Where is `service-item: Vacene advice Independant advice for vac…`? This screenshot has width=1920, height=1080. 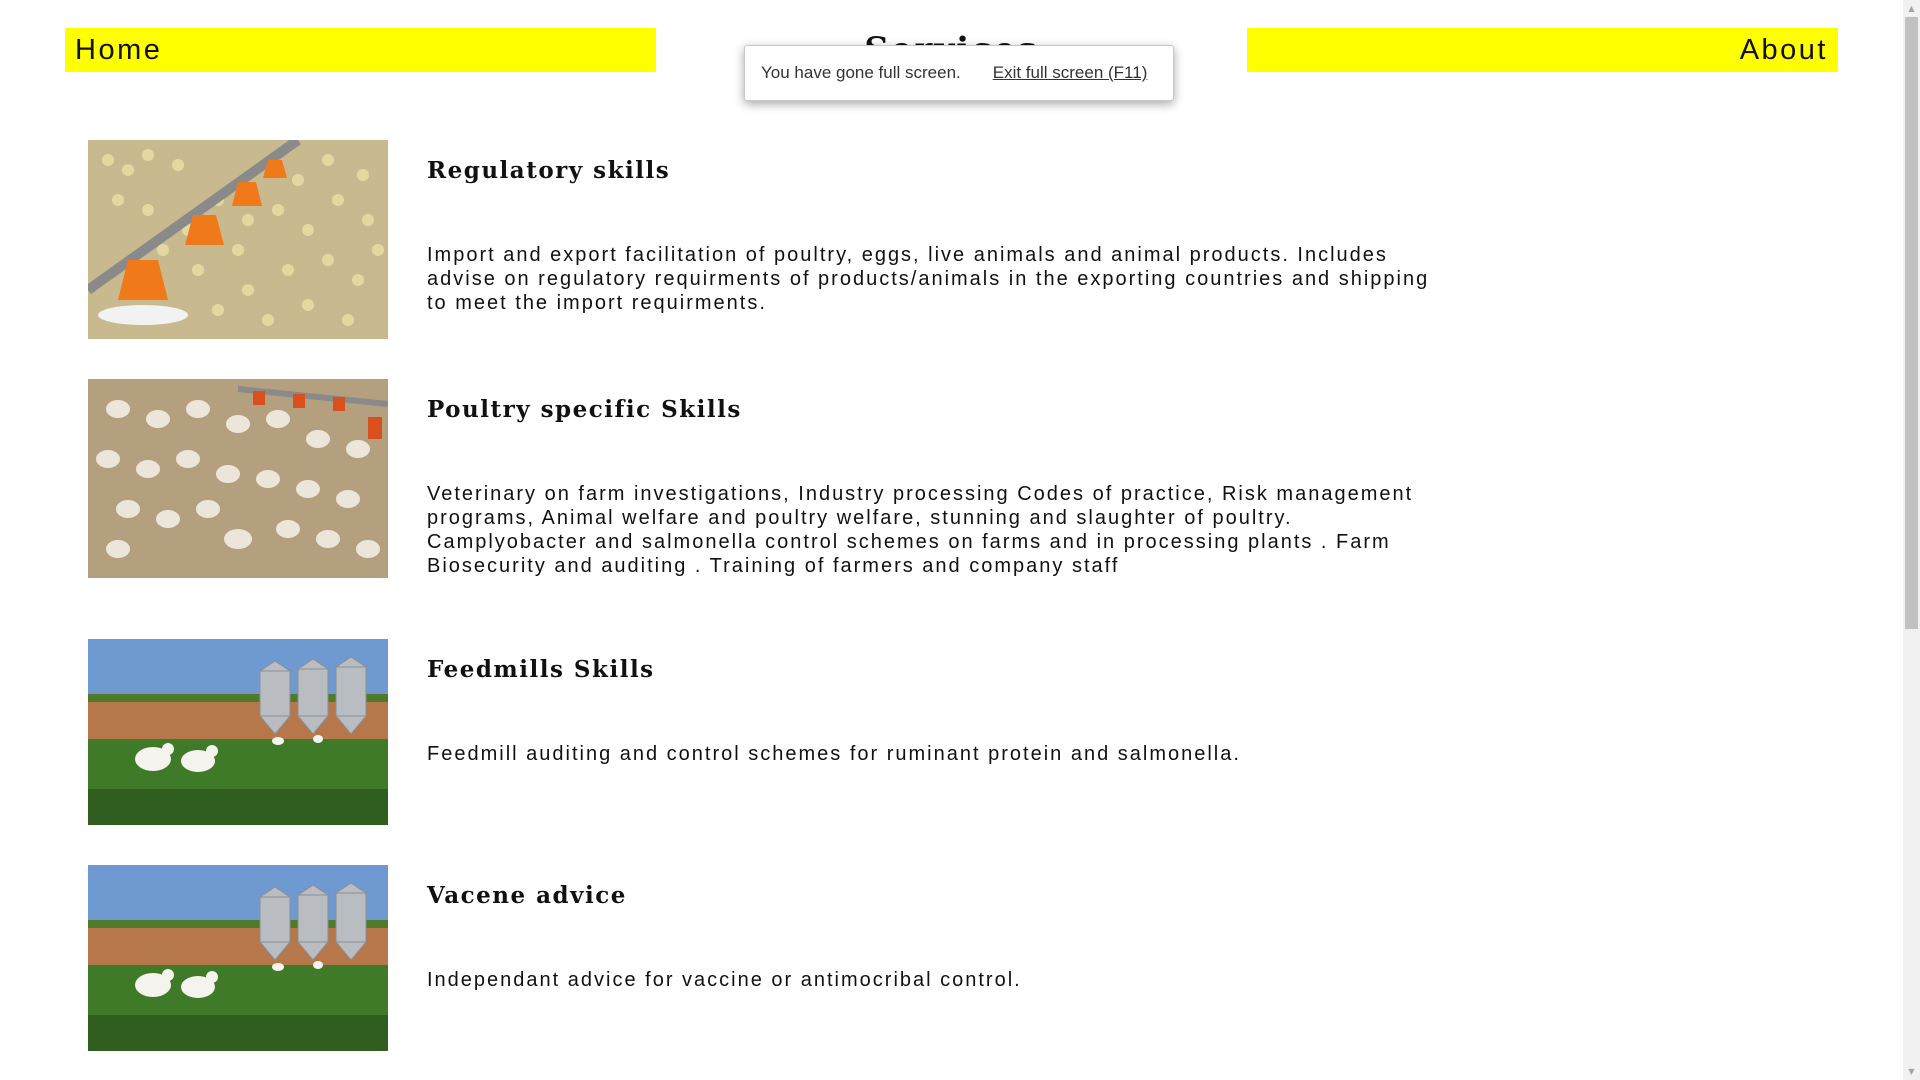 service-item: Vacene advice Independant advice for vac… is located at coordinates (778, 958).